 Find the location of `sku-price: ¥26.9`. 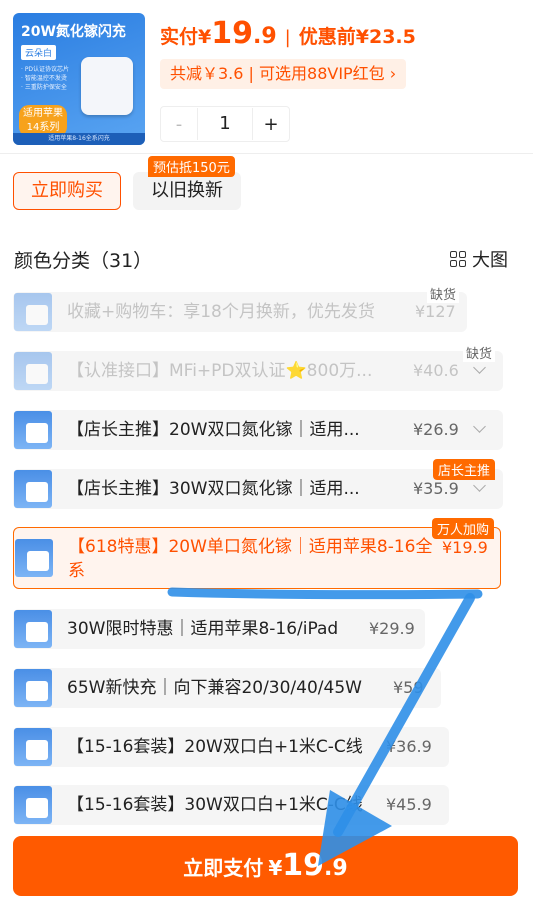

sku-price: ¥26.9 is located at coordinates (436, 429).